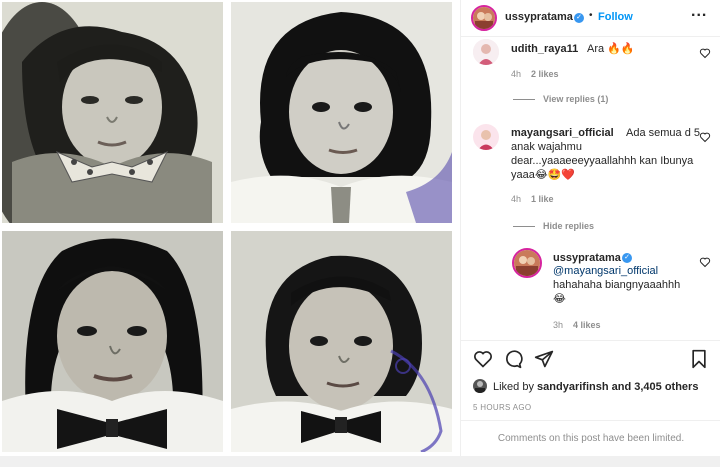 This screenshot has height=468, width=720. I want to click on reply-text: hahahaha biangnyaaahhh, so click(617, 285).